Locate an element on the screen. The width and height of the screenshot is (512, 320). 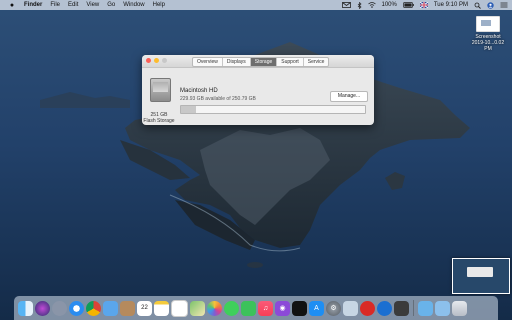
disk-caption: 251 GB Flash Storage is located at coordinates (159, 118).